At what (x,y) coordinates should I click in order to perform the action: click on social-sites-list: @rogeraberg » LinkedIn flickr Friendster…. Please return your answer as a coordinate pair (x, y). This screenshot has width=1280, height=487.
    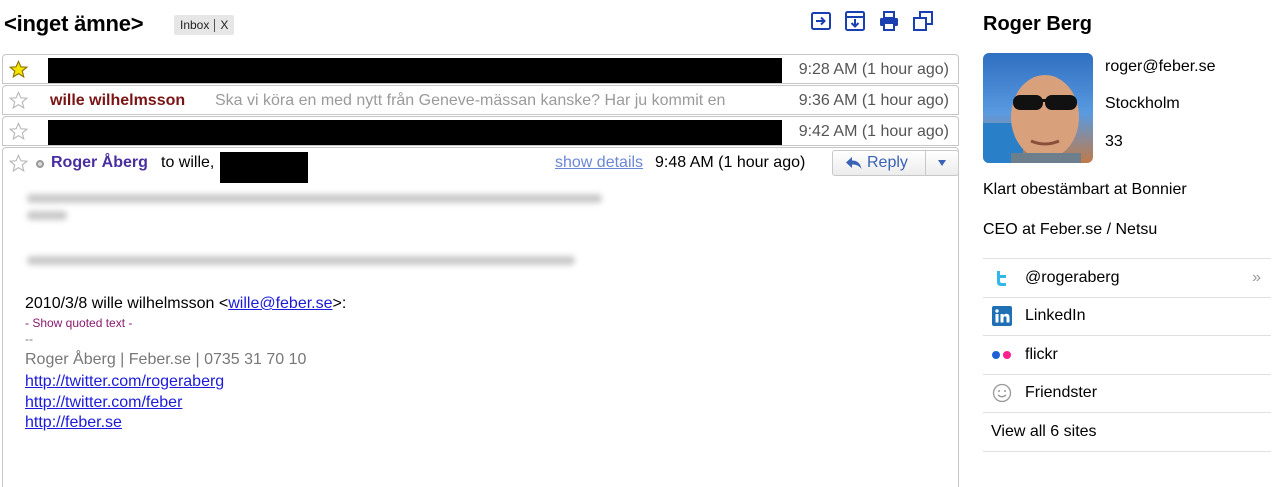
    Looking at the image, I should click on (1127, 355).